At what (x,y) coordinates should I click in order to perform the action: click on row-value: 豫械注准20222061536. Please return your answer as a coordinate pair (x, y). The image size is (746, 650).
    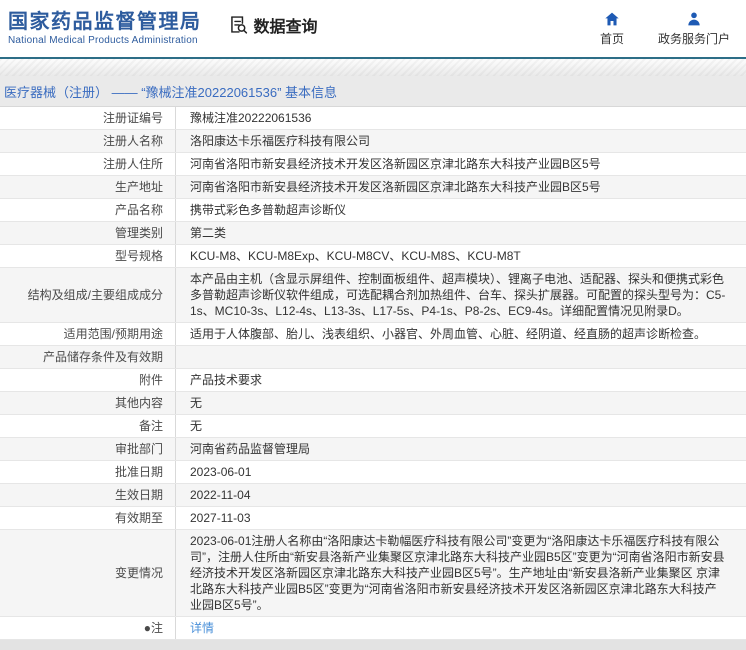
    Looking at the image, I should click on (251, 118).